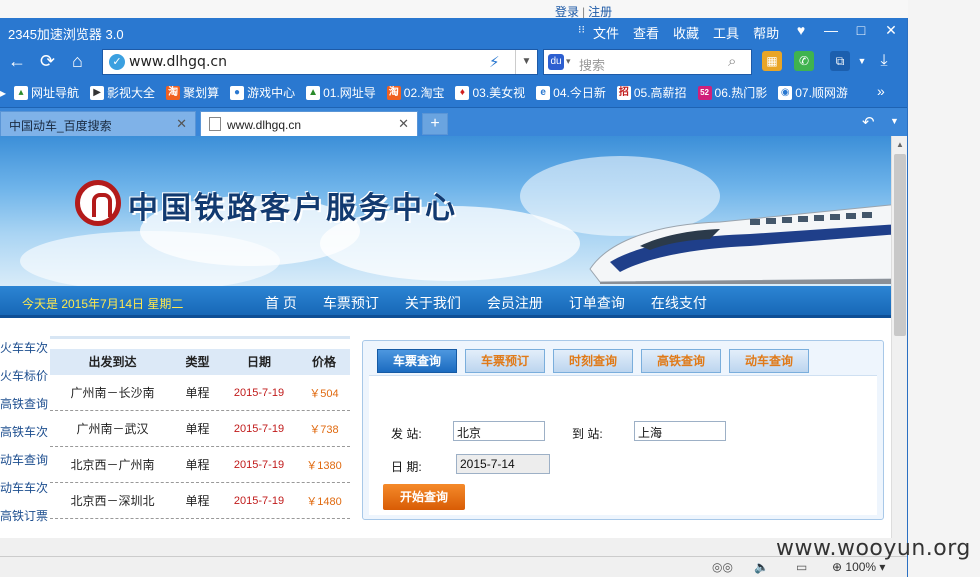 The height and width of the screenshot is (577, 980). What do you see at coordinates (900, 144) in the screenshot?
I see `scroll-up-icon: ▲` at bounding box center [900, 144].